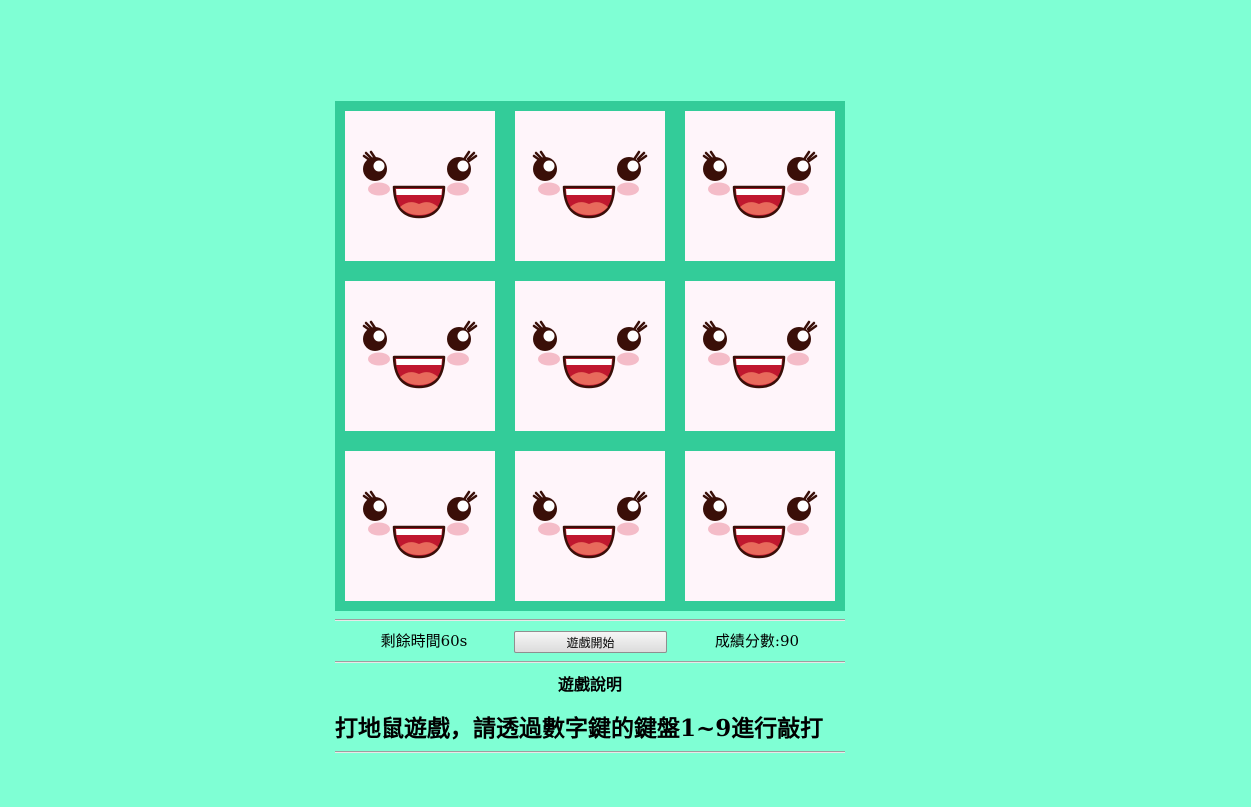 Image resolution: width=1251 pixels, height=807 pixels. I want to click on middle-divider, so click(590, 662).